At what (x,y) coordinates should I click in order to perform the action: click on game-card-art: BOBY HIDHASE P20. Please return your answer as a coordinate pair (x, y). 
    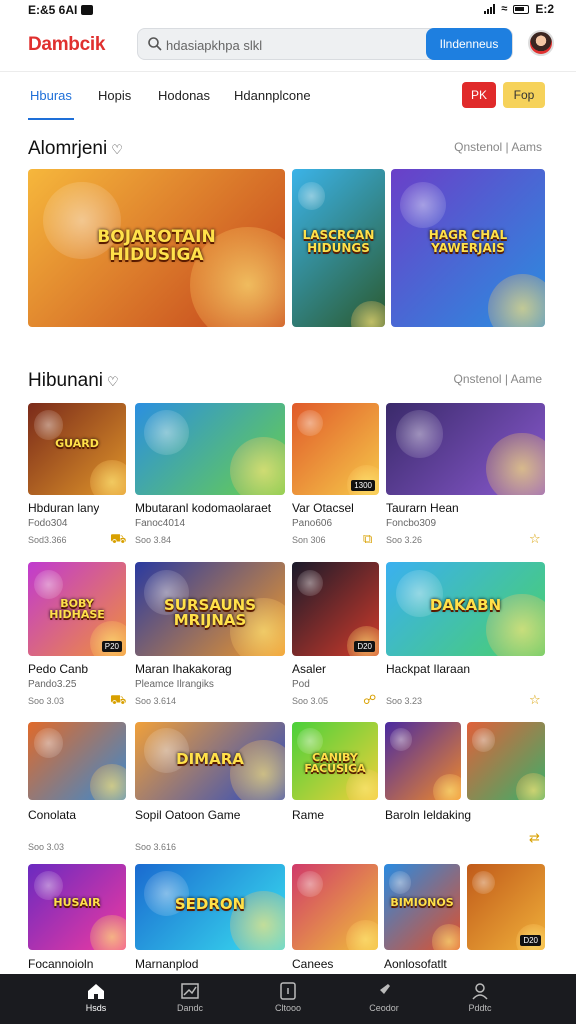
    Looking at the image, I should click on (77, 609).